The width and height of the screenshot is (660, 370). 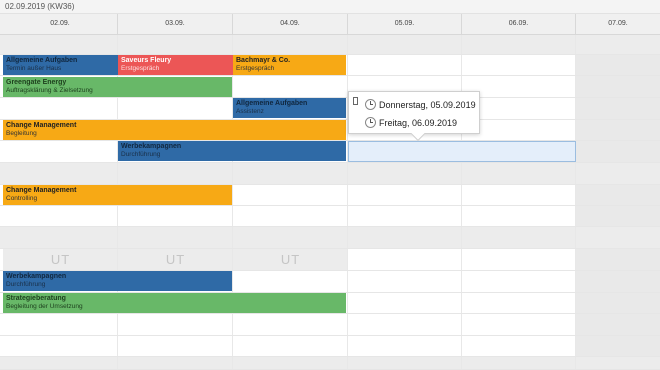 I want to click on popup-option-friday: Freitag, 06.09.2019, so click(x=411, y=123).